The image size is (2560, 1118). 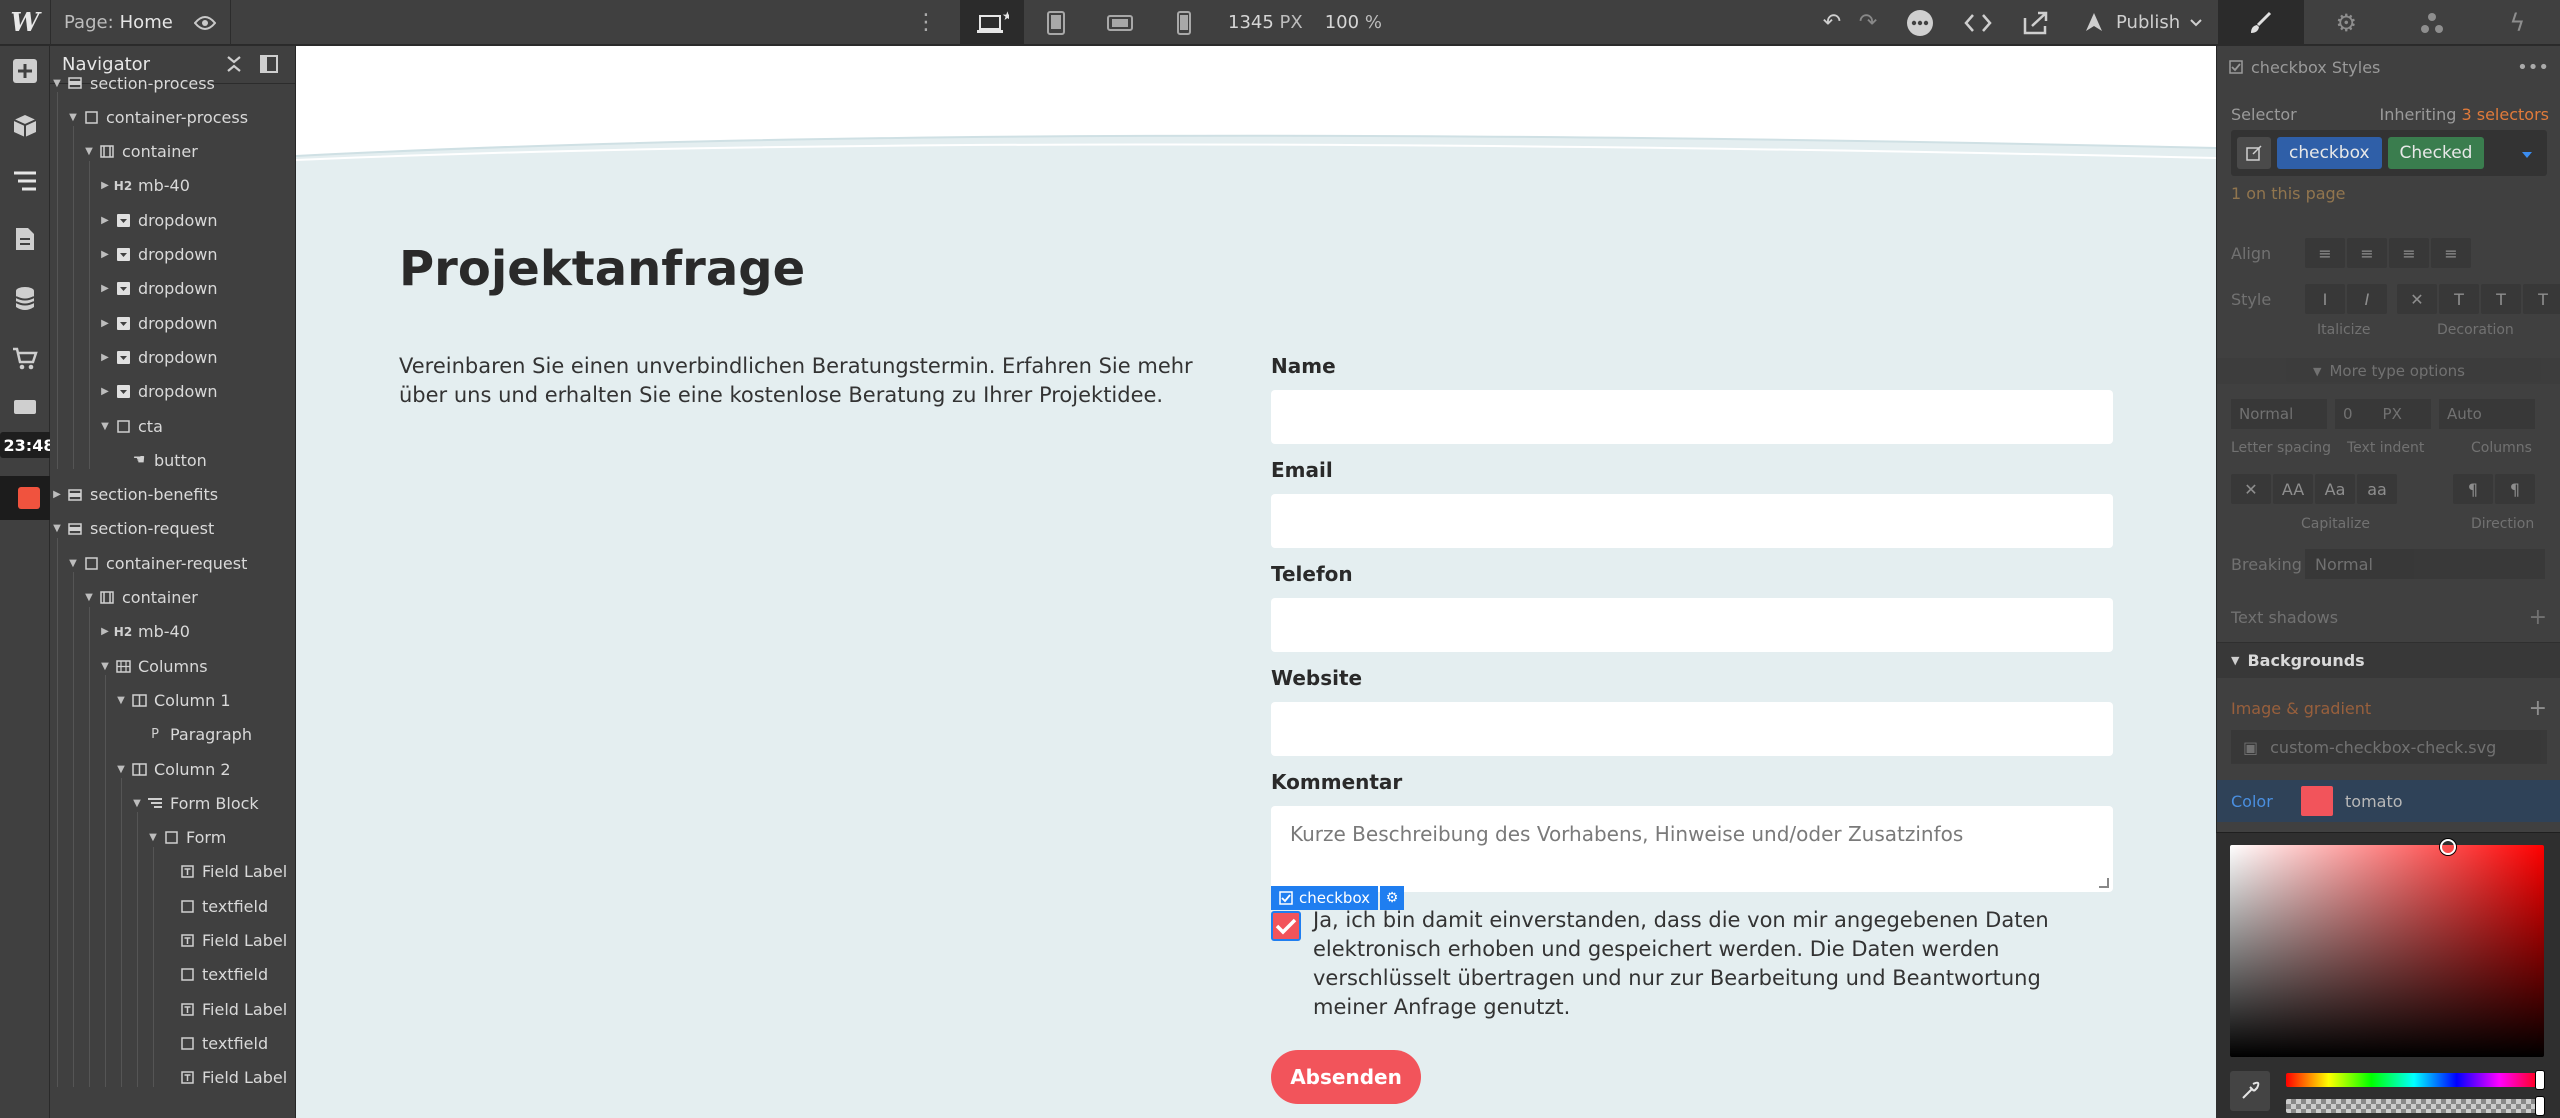 I want to click on navigator-item: ▼ cta, so click(x=172, y=426).